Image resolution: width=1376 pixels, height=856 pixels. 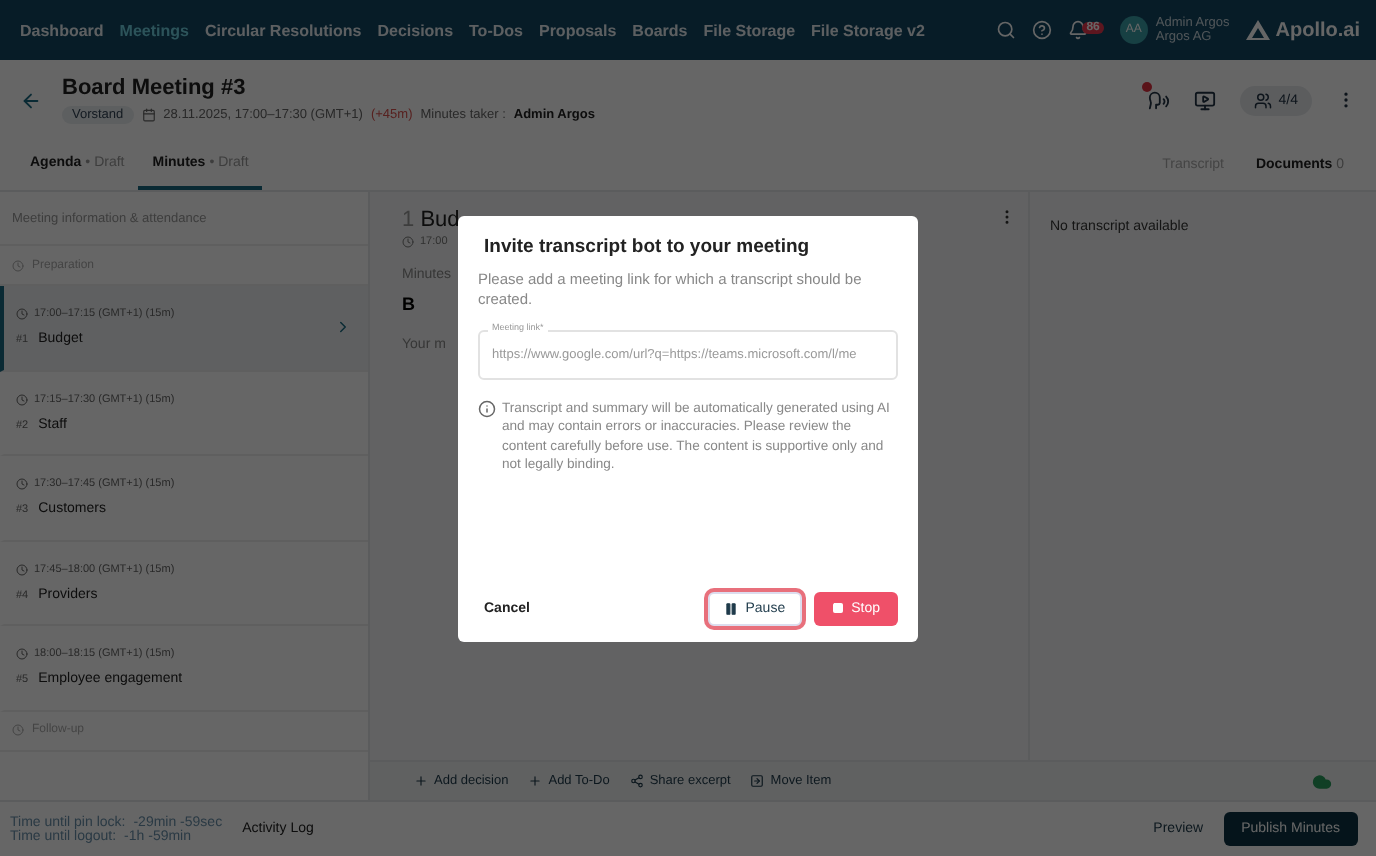 What do you see at coordinates (577, 30) in the screenshot?
I see `nav-link: Proposals` at bounding box center [577, 30].